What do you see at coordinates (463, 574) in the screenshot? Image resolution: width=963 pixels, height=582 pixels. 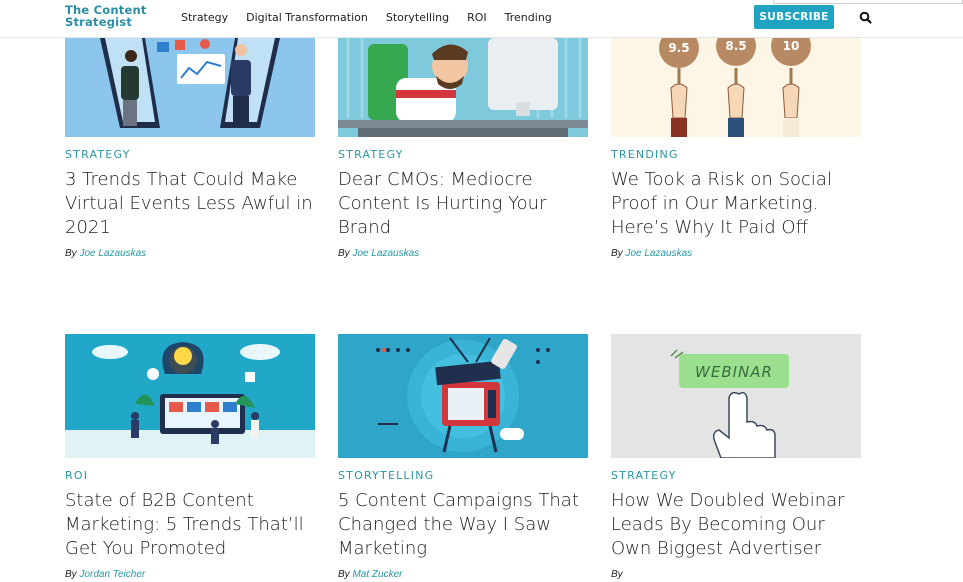 I see `article-byline: By Mat Zucker` at bounding box center [463, 574].